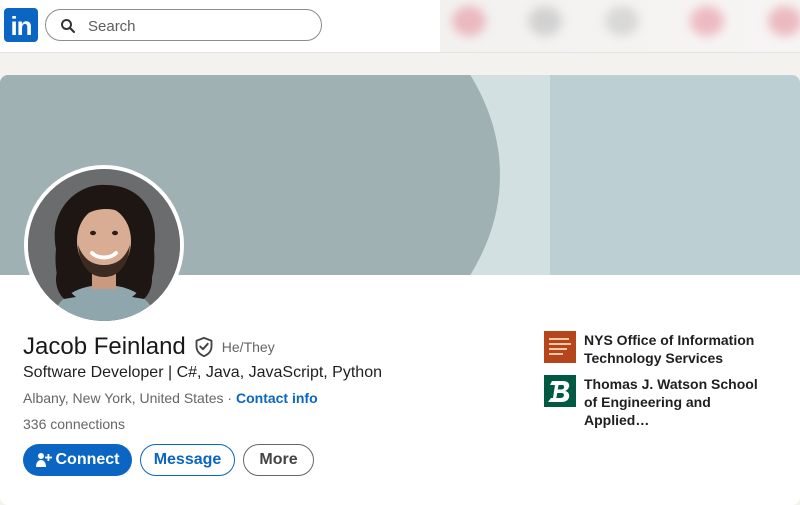 The height and width of the screenshot is (505, 800). I want to click on nav-network-icon, so click(545, 21).